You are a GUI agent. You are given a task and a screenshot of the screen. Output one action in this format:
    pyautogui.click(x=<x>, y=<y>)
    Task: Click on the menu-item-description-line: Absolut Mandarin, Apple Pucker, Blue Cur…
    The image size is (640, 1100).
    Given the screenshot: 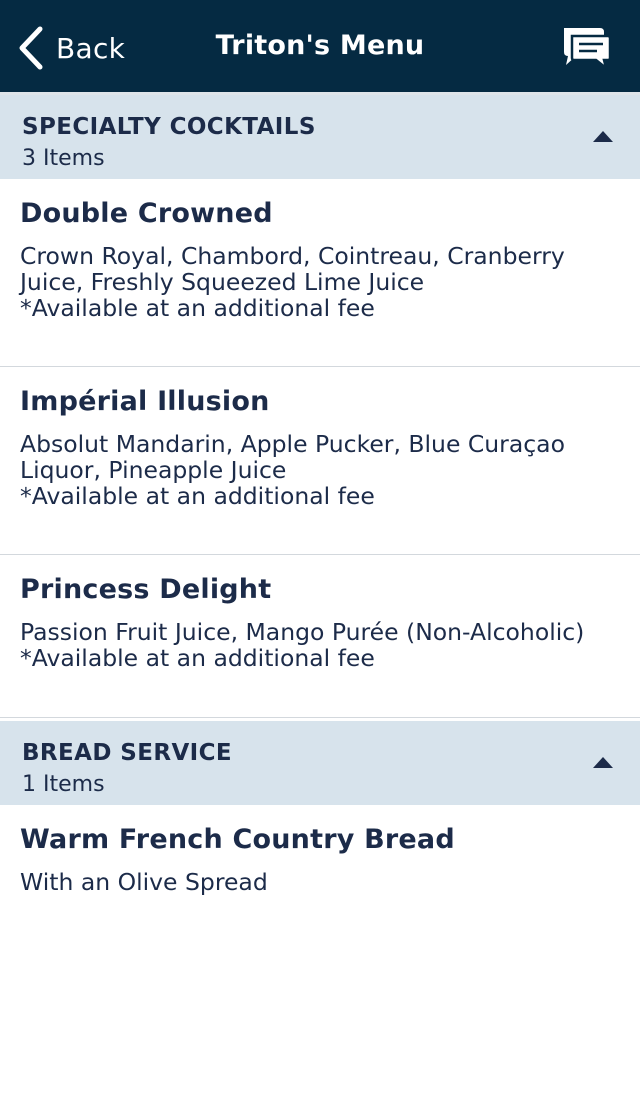 What is the action you would take?
    pyautogui.click(x=292, y=444)
    